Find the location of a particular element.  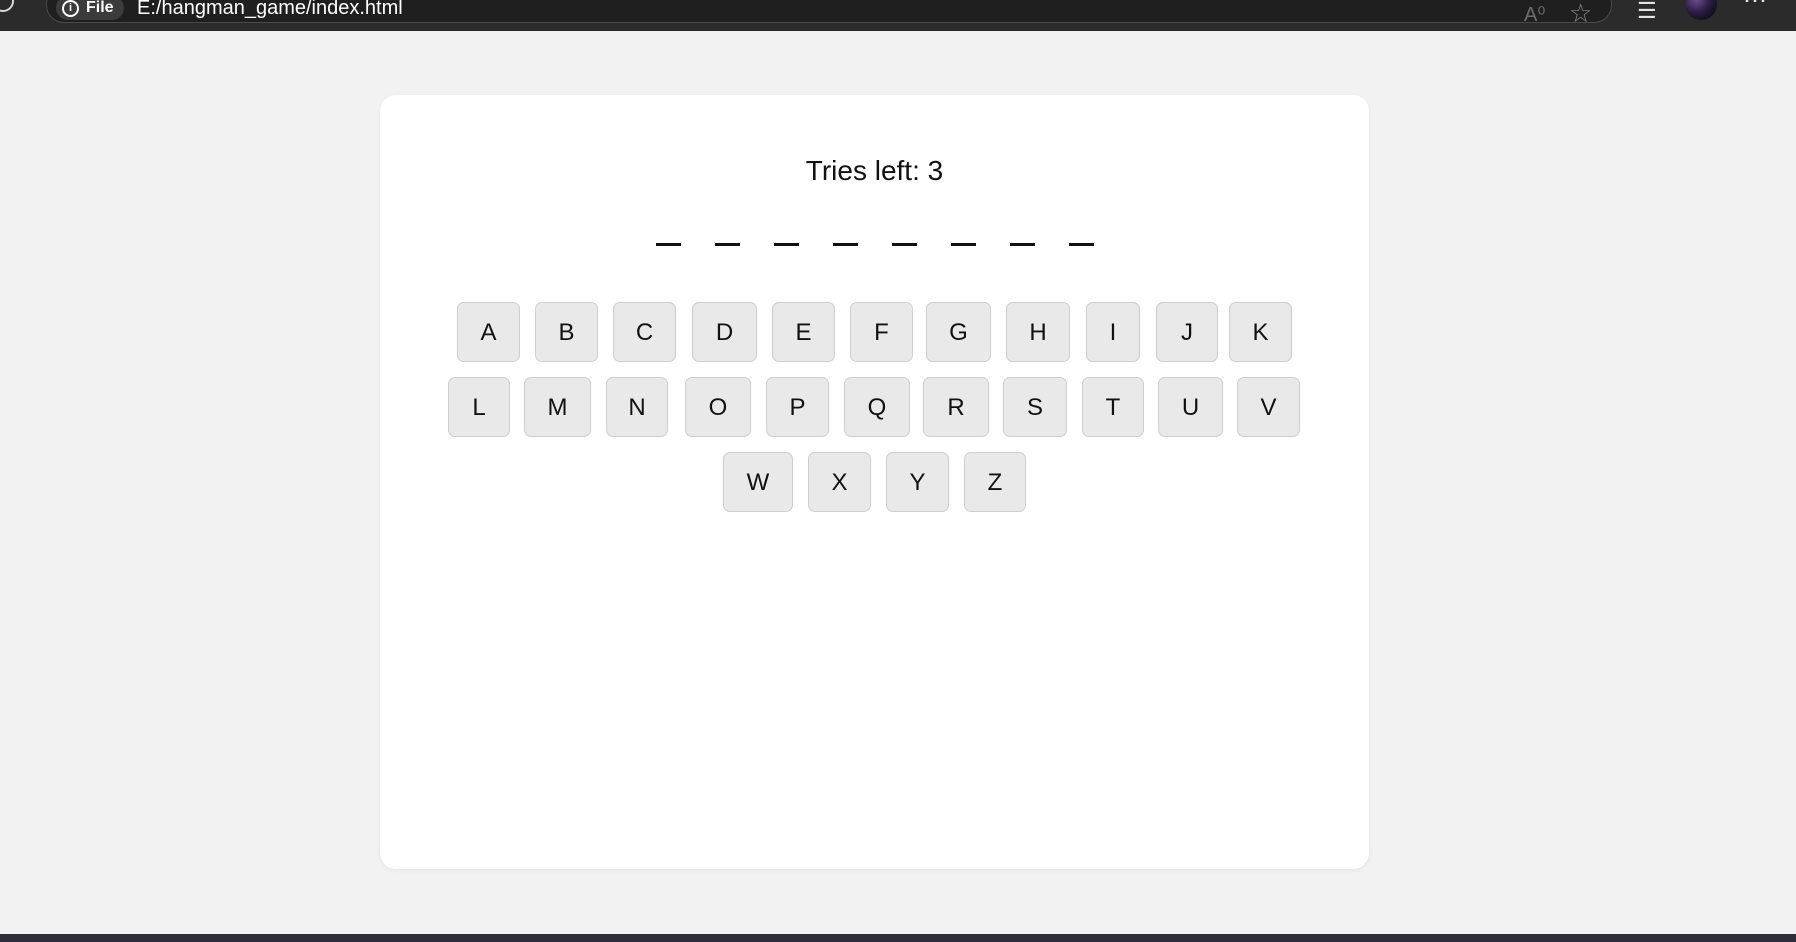

letter-key-r: R is located at coordinates (956, 407).